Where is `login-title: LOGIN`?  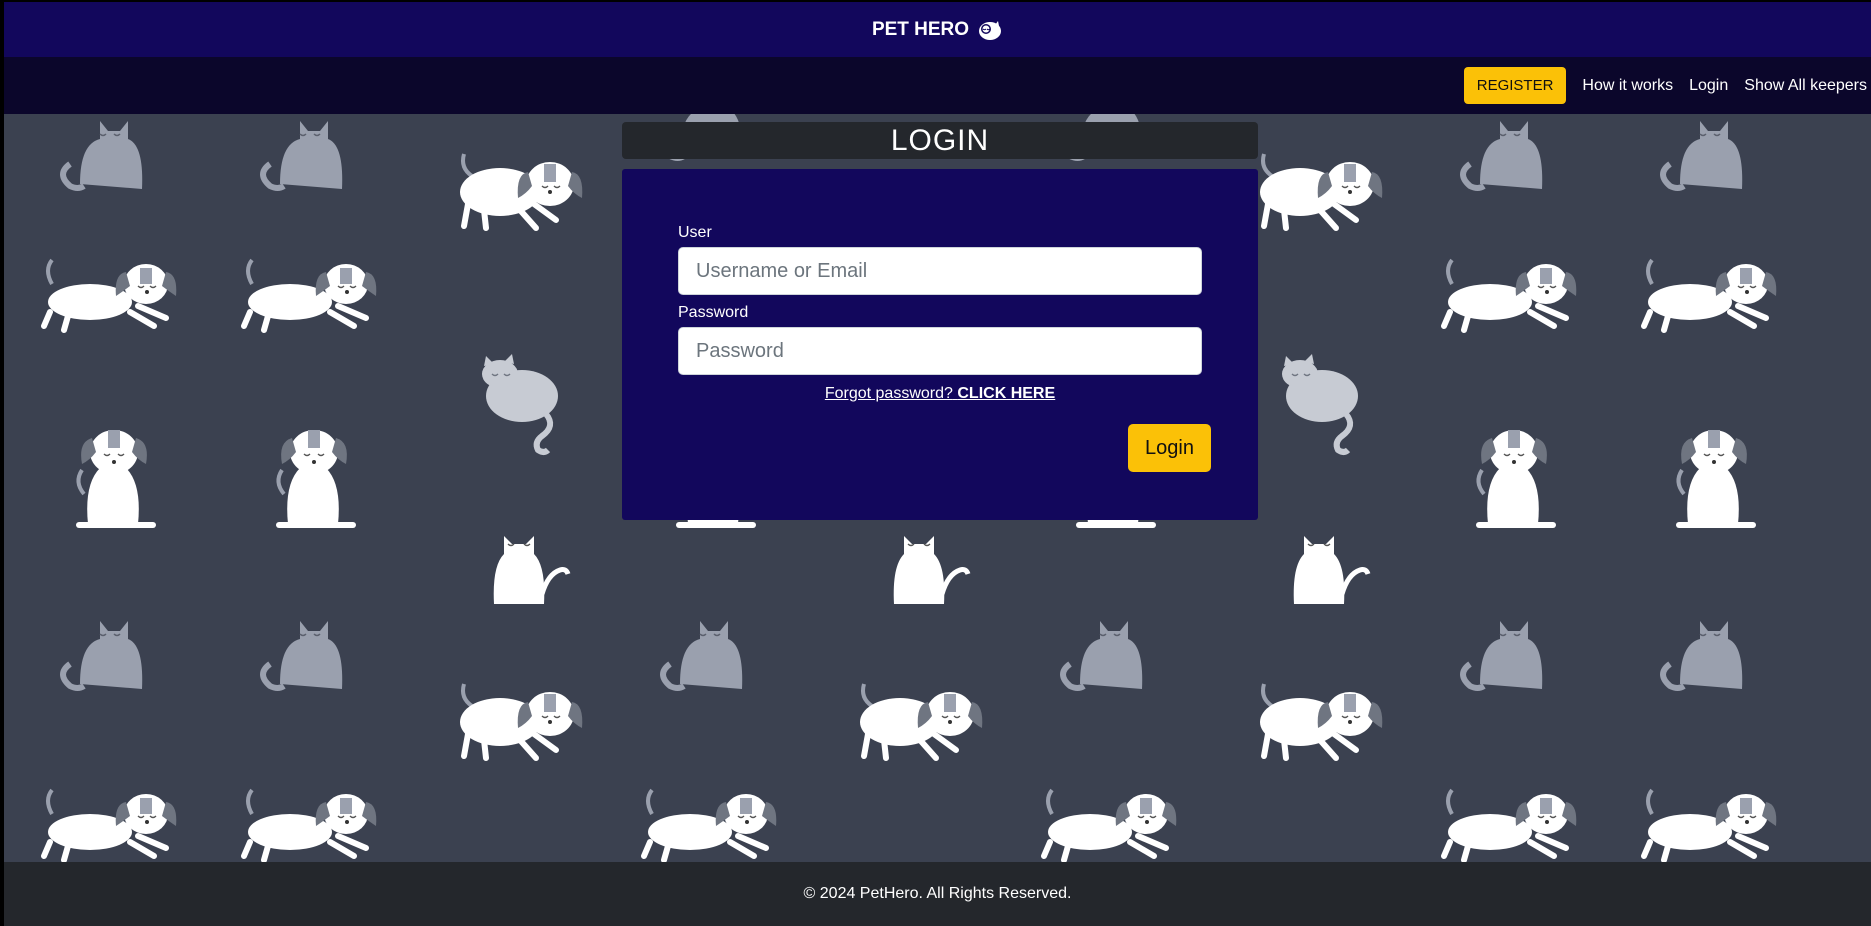
login-title: LOGIN is located at coordinates (940, 140).